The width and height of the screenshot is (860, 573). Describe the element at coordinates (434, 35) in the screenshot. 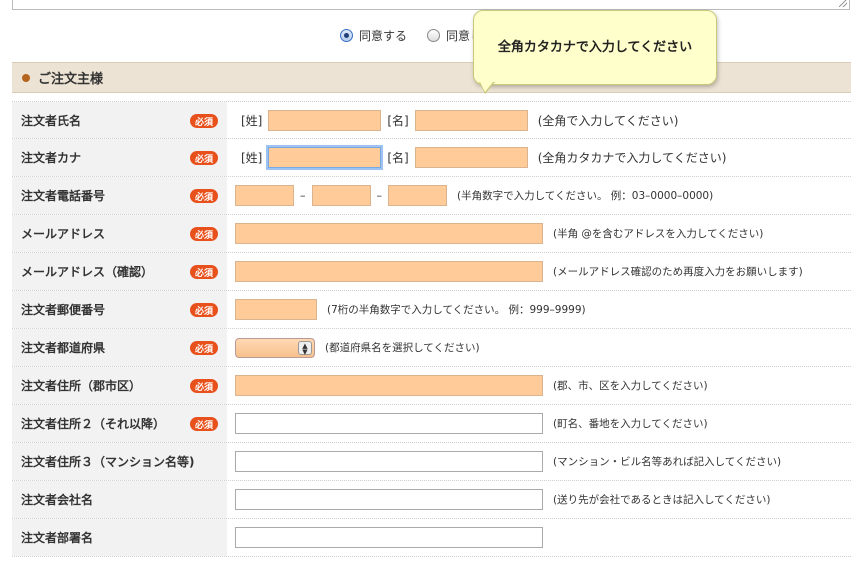

I see `radio-unchecked-icon` at that location.